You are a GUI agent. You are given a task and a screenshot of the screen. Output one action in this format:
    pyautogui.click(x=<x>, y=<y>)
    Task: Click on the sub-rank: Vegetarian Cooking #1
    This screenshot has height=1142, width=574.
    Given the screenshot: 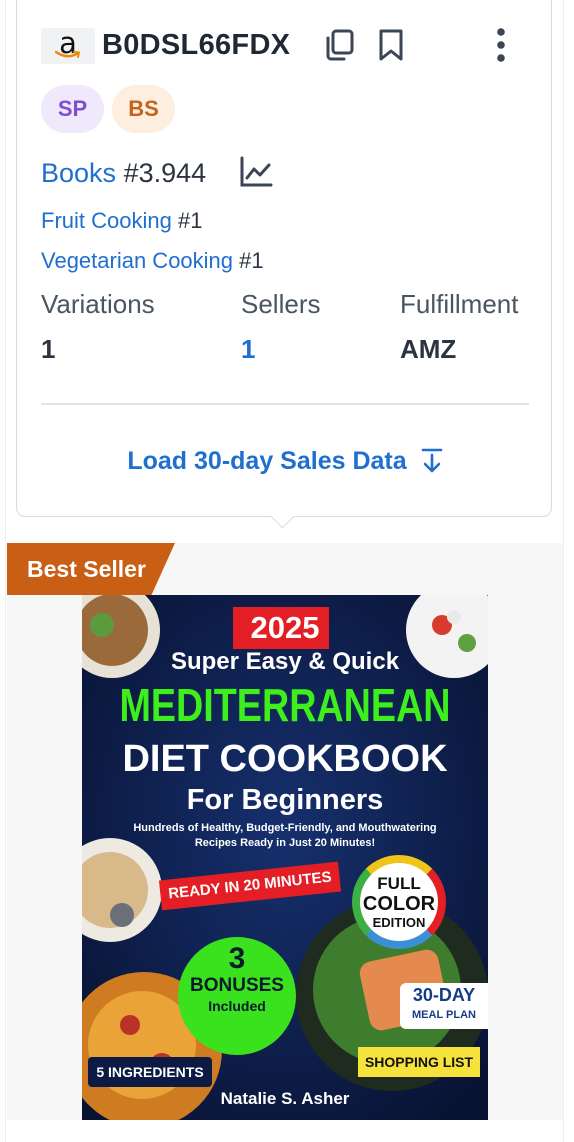 What is the action you would take?
    pyautogui.click(x=152, y=261)
    